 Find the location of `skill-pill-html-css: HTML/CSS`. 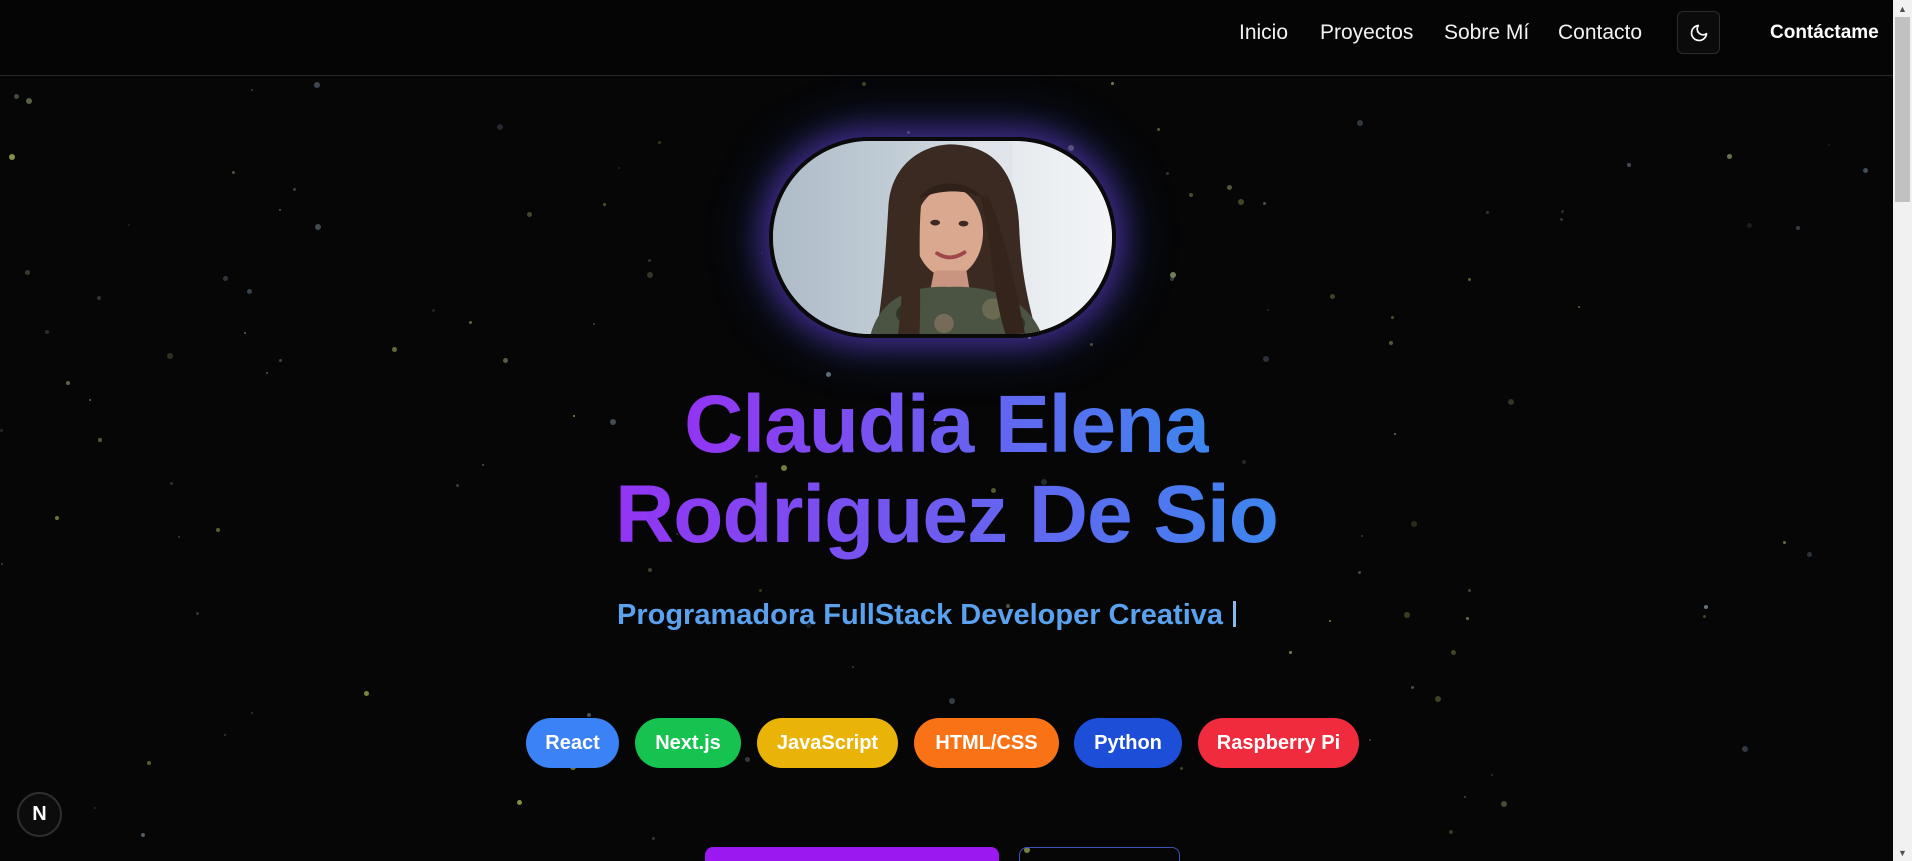

skill-pill-html-css: HTML/CSS is located at coordinates (986, 743).